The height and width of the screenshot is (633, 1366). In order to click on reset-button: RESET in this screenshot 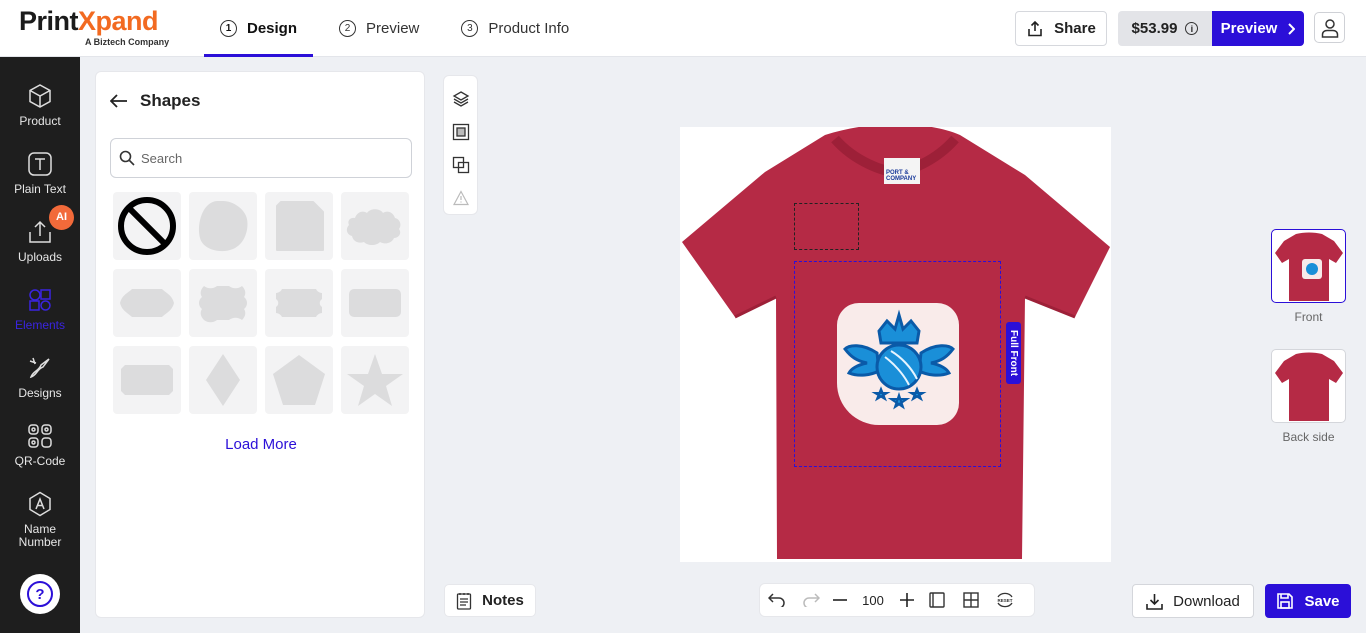, I will do `click(1005, 600)`.